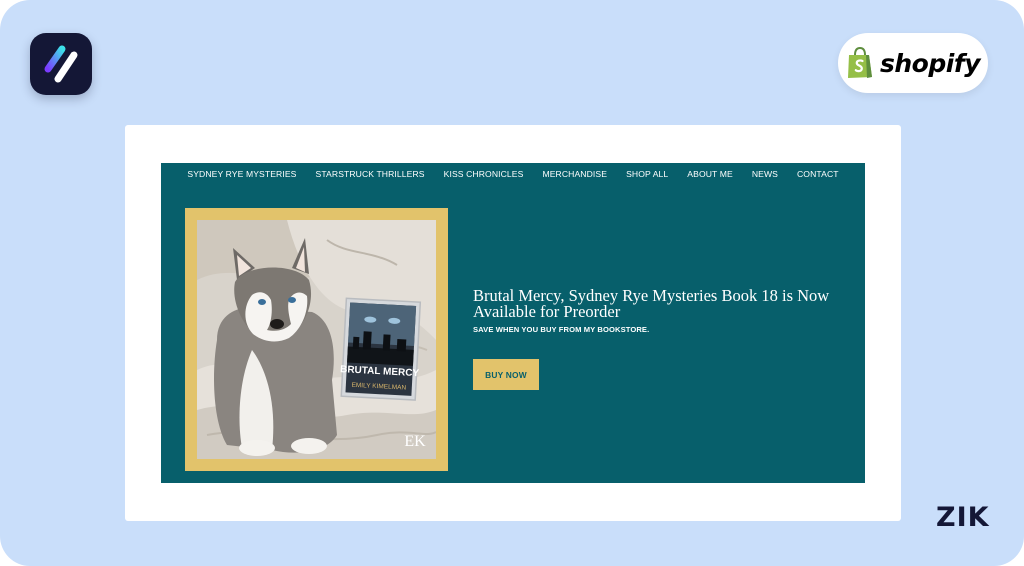  I want to click on app-logo-icon, so click(61, 64).